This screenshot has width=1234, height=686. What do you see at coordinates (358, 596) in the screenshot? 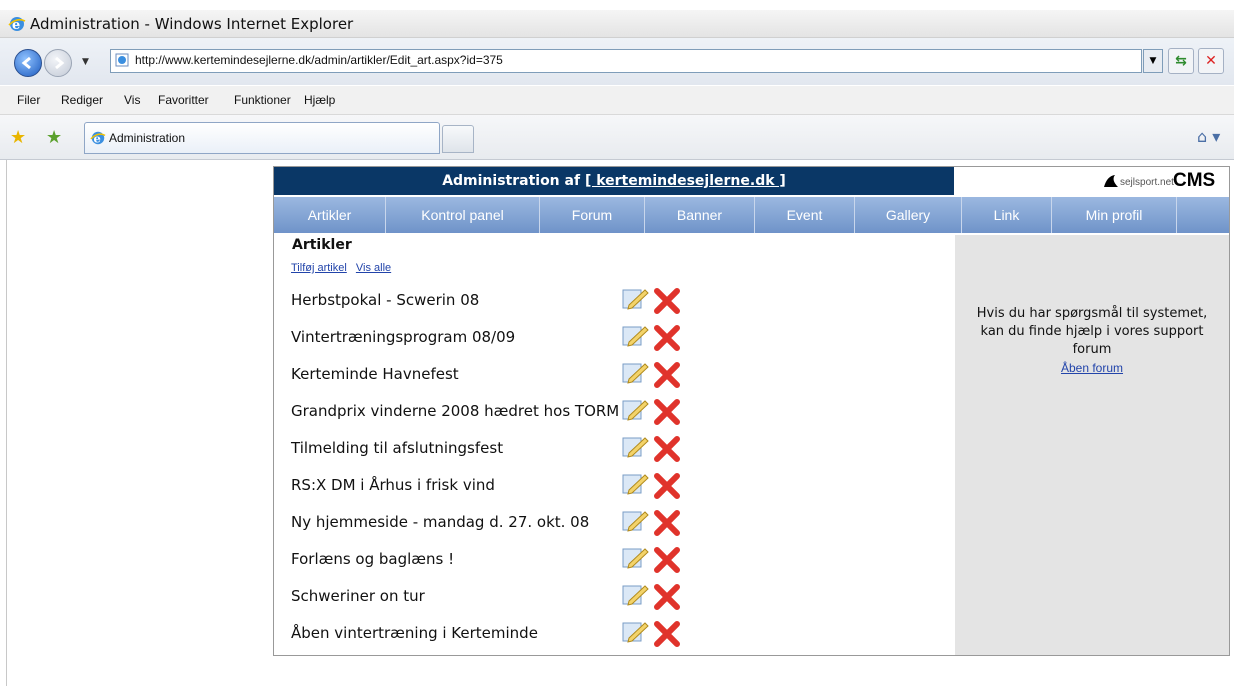
I see `article-title: Schweriner on tur` at bounding box center [358, 596].